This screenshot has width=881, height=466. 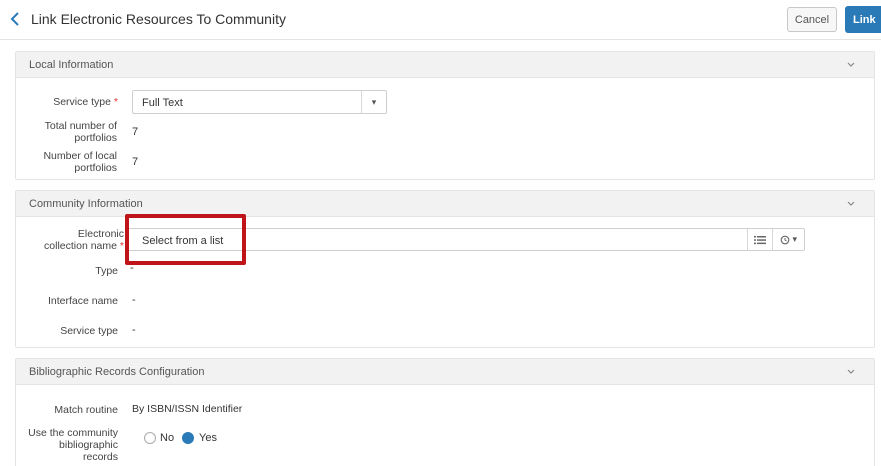 I want to click on match-routine-label: Match routine, so click(x=86, y=410).